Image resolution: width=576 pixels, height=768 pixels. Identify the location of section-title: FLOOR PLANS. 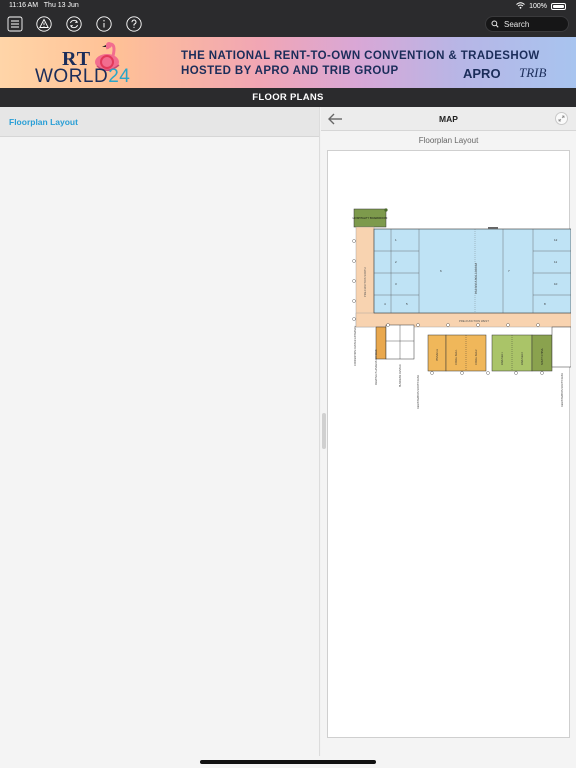
(288, 97).